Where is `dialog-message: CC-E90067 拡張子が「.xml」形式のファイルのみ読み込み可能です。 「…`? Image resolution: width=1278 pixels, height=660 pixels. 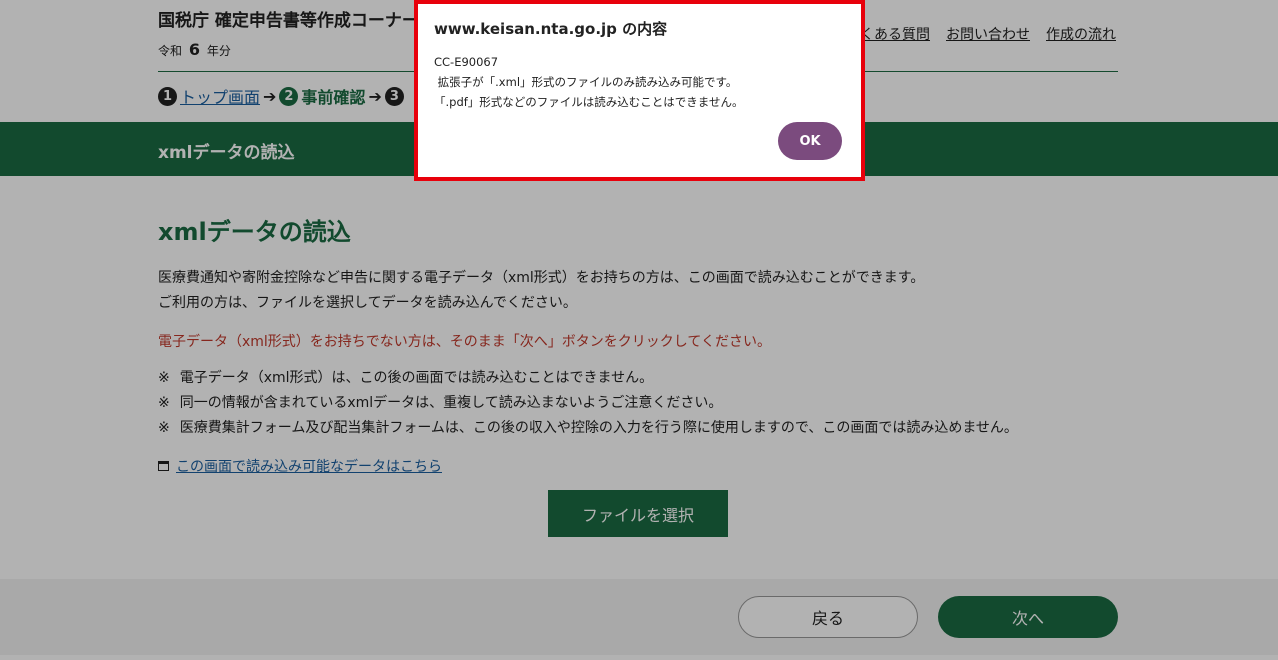
dialog-message: CC-E90067 拡張子が「.xml」形式のファイルのみ読み込み可能です。 「… is located at coordinates (589, 82).